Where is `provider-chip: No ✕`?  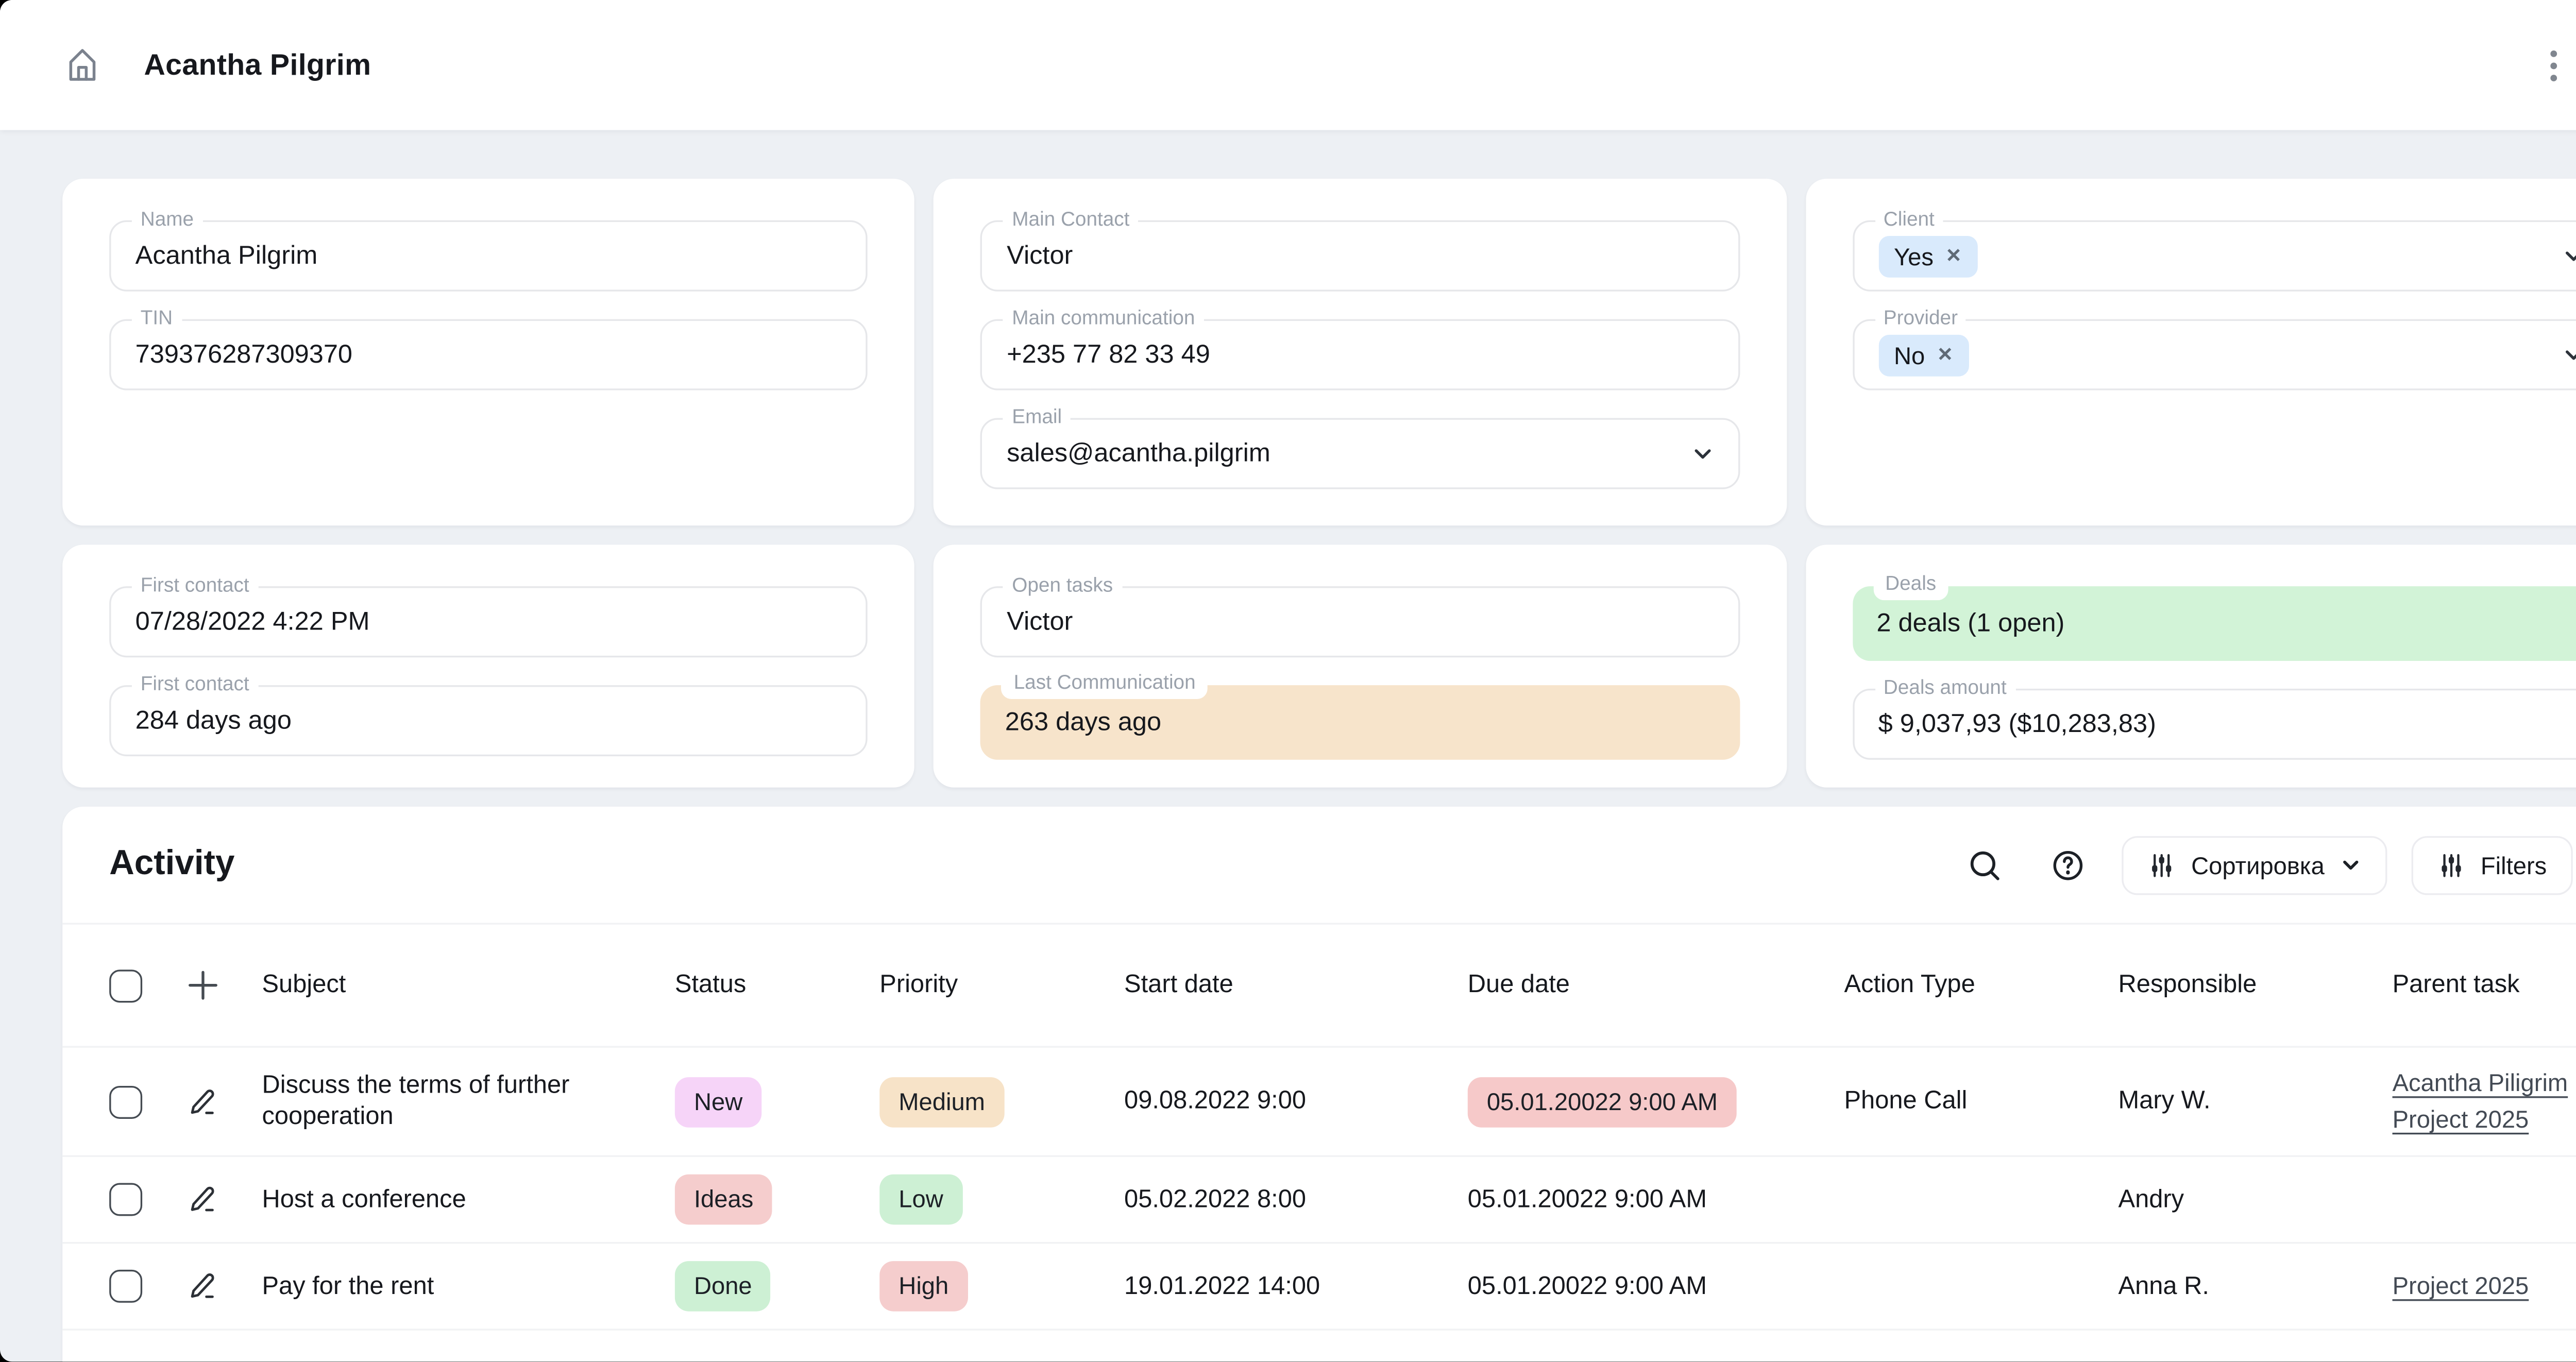
provider-chip: No ✕ is located at coordinates (1923, 355).